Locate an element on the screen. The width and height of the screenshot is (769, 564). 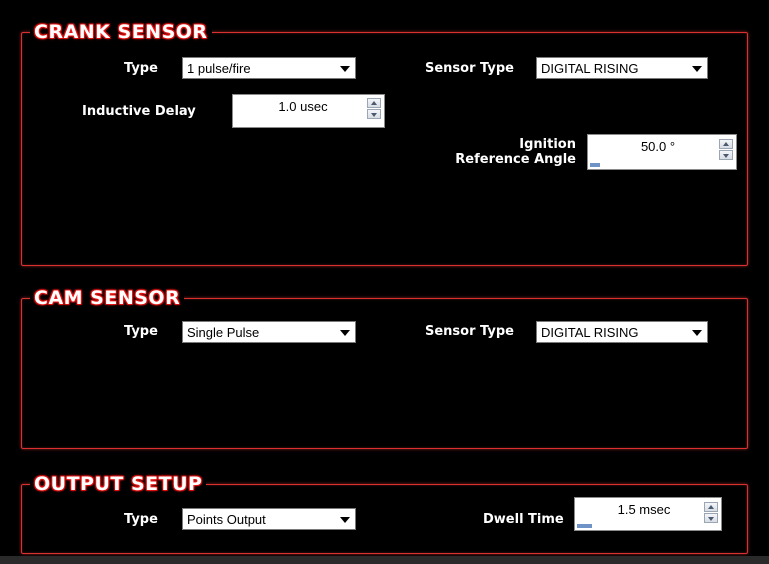
crank-sensor-title: CRANK SENSOR is located at coordinates (121, 32).